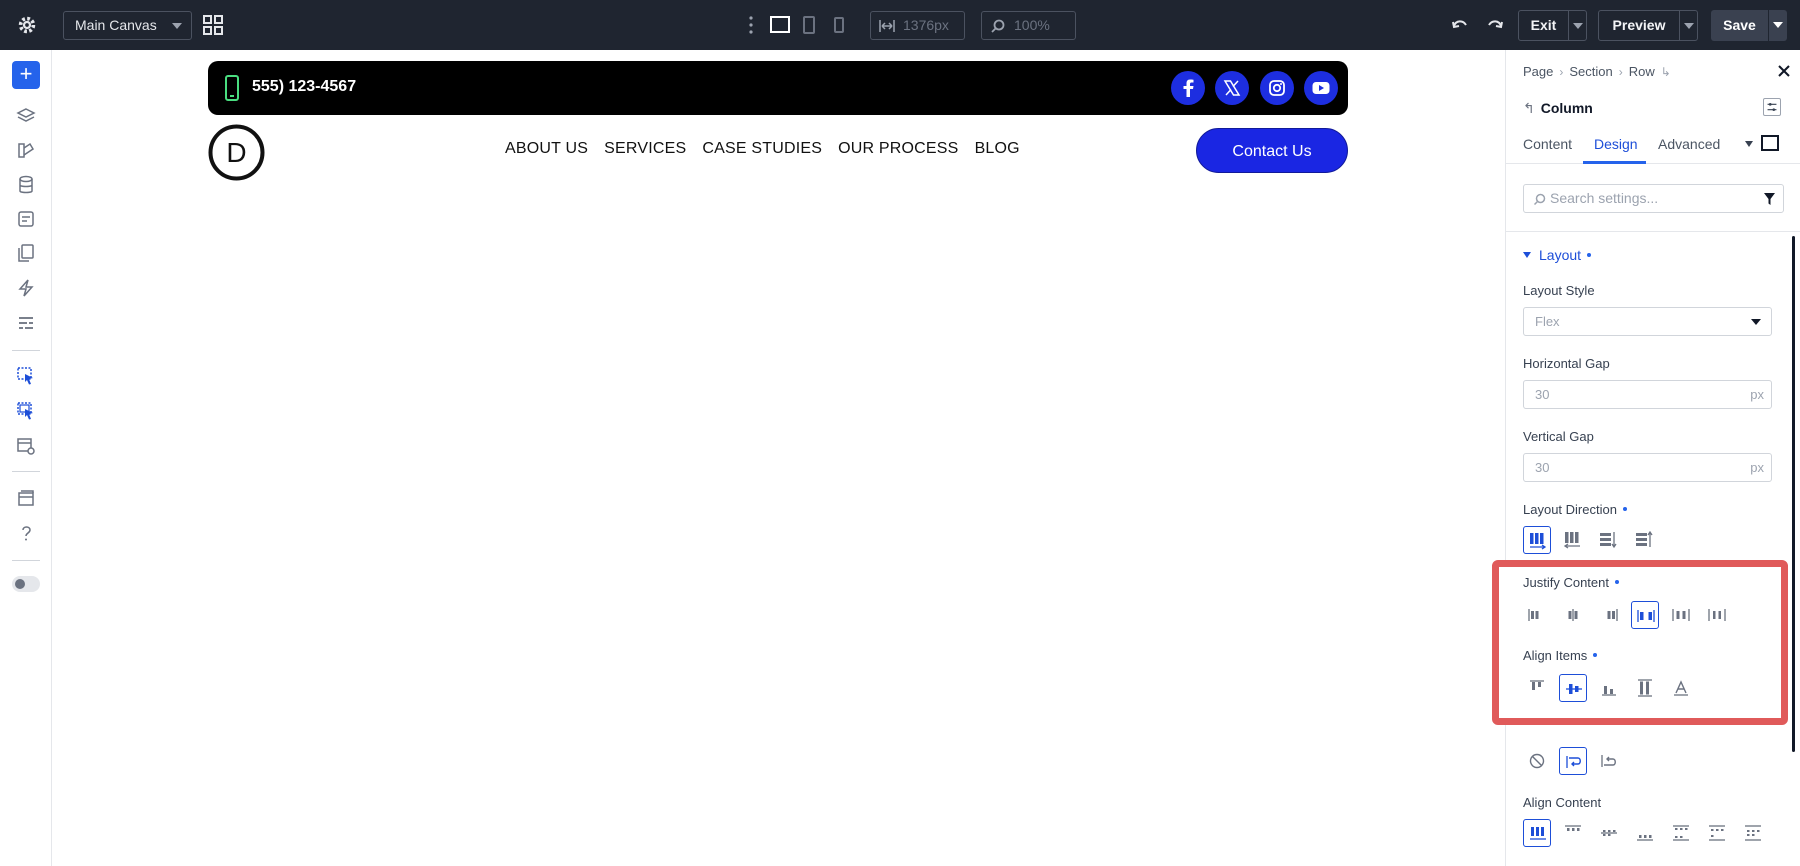  Describe the element at coordinates (1552, 25) in the screenshot. I see `exit-button: Exit` at that location.